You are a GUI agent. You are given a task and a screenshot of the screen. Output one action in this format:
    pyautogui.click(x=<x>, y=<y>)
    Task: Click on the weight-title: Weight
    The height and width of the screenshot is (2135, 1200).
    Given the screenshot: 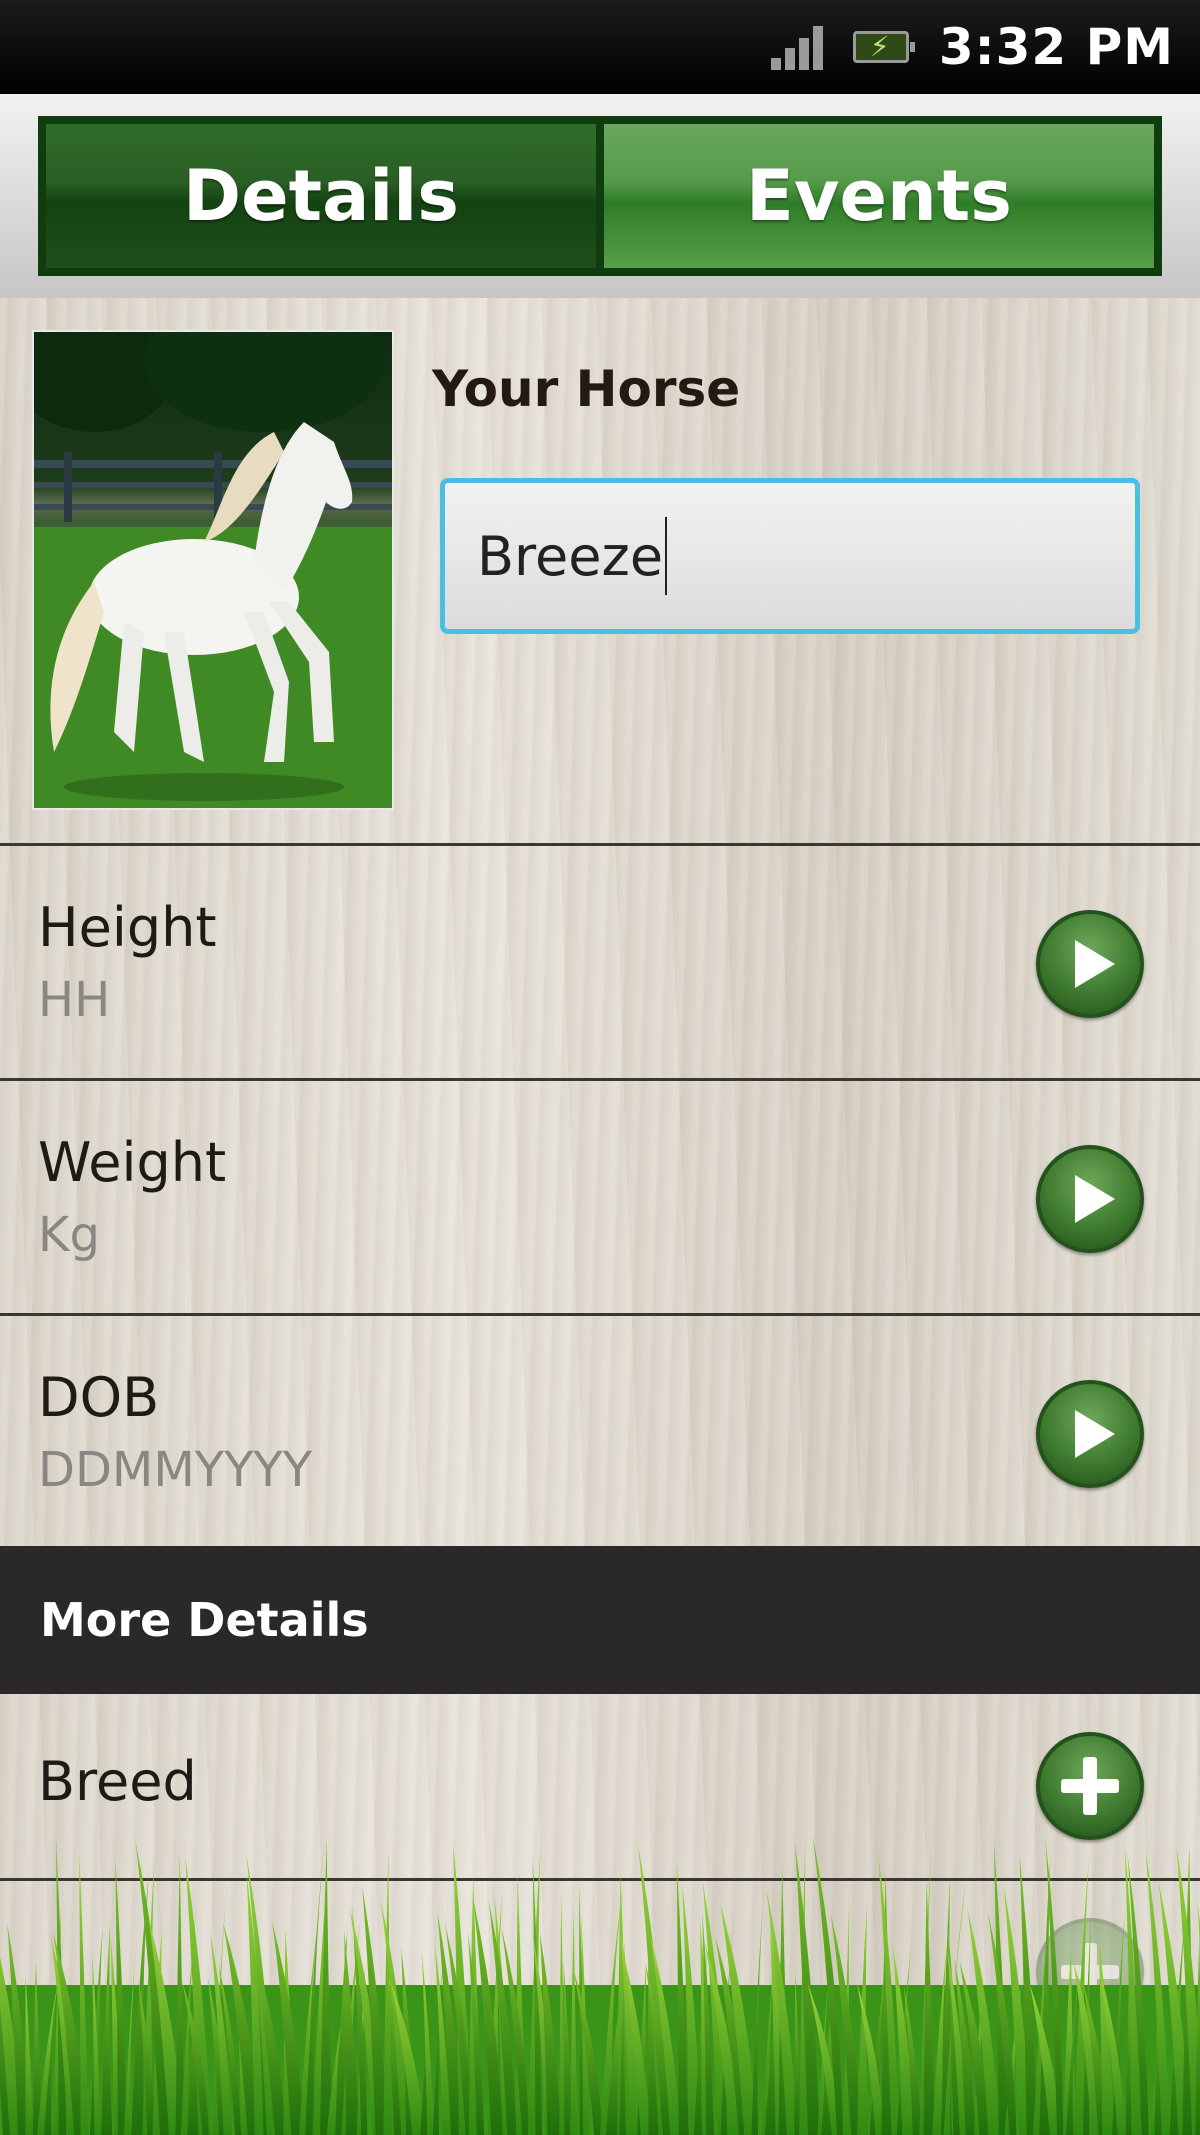 What is the action you would take?
    pyautogui.click(x=132, y=1162)
    